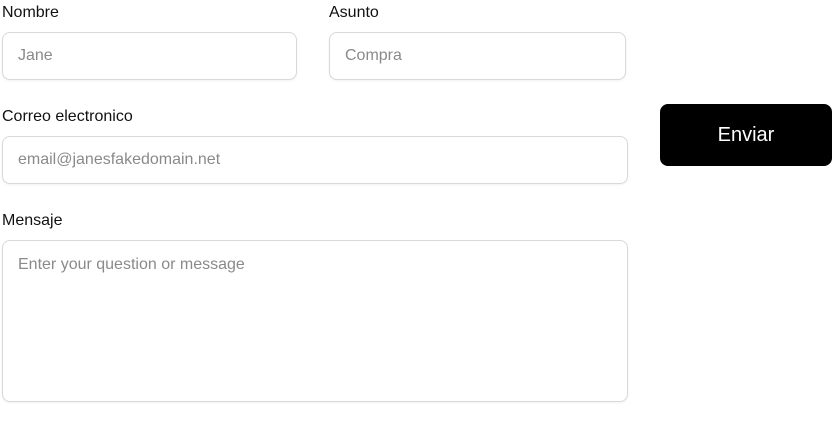 This screenshot has height=422, width=834. What do you see at coordinates (315, 160) in the screenshot?
I see `email-input` at bounding box center [315, 160].